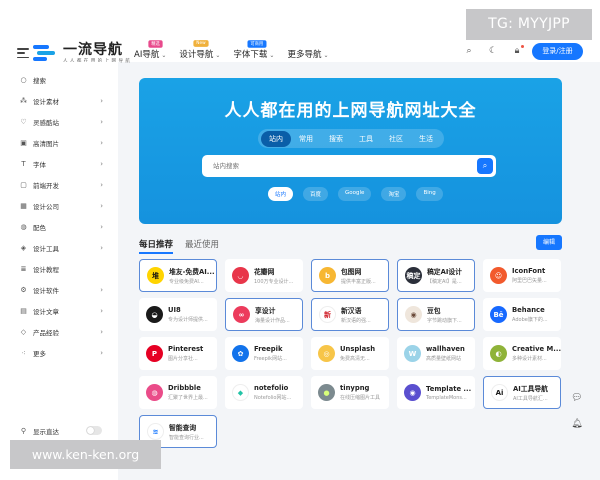 This screenshot has width=600, height=480. What do you see at coordinates (337, 166) in the screenshot?
I see `search-input` at bounding box center [337, 166].